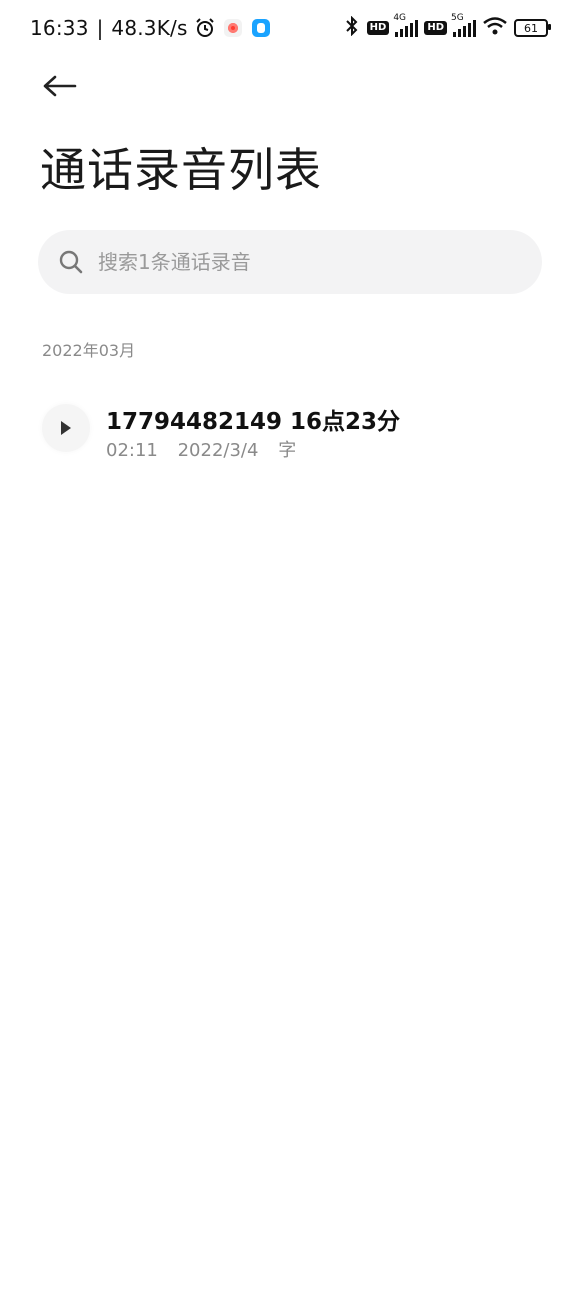 This screenshot has width=580, height=1289. What do you see at coordinates (352, 27) in the screenshot?
I see `bluetooth-icon` at bounding box center [352, 27].